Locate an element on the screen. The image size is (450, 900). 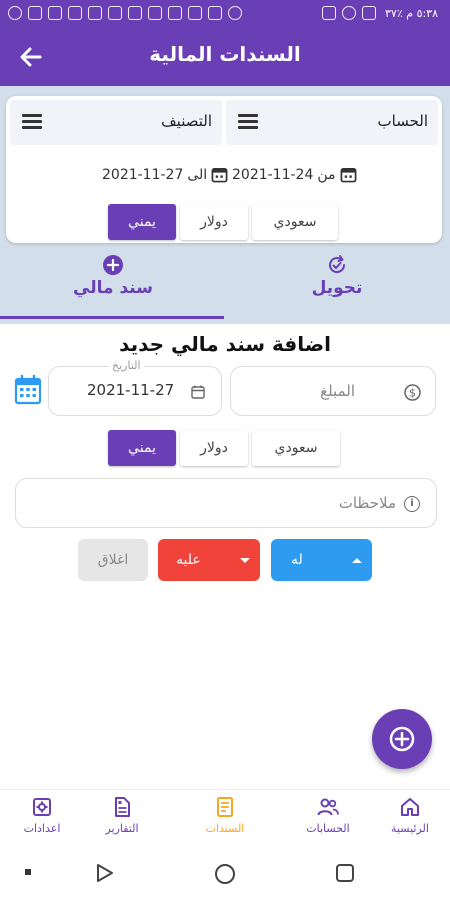
signal-icon is located at coordinates (369, 13).